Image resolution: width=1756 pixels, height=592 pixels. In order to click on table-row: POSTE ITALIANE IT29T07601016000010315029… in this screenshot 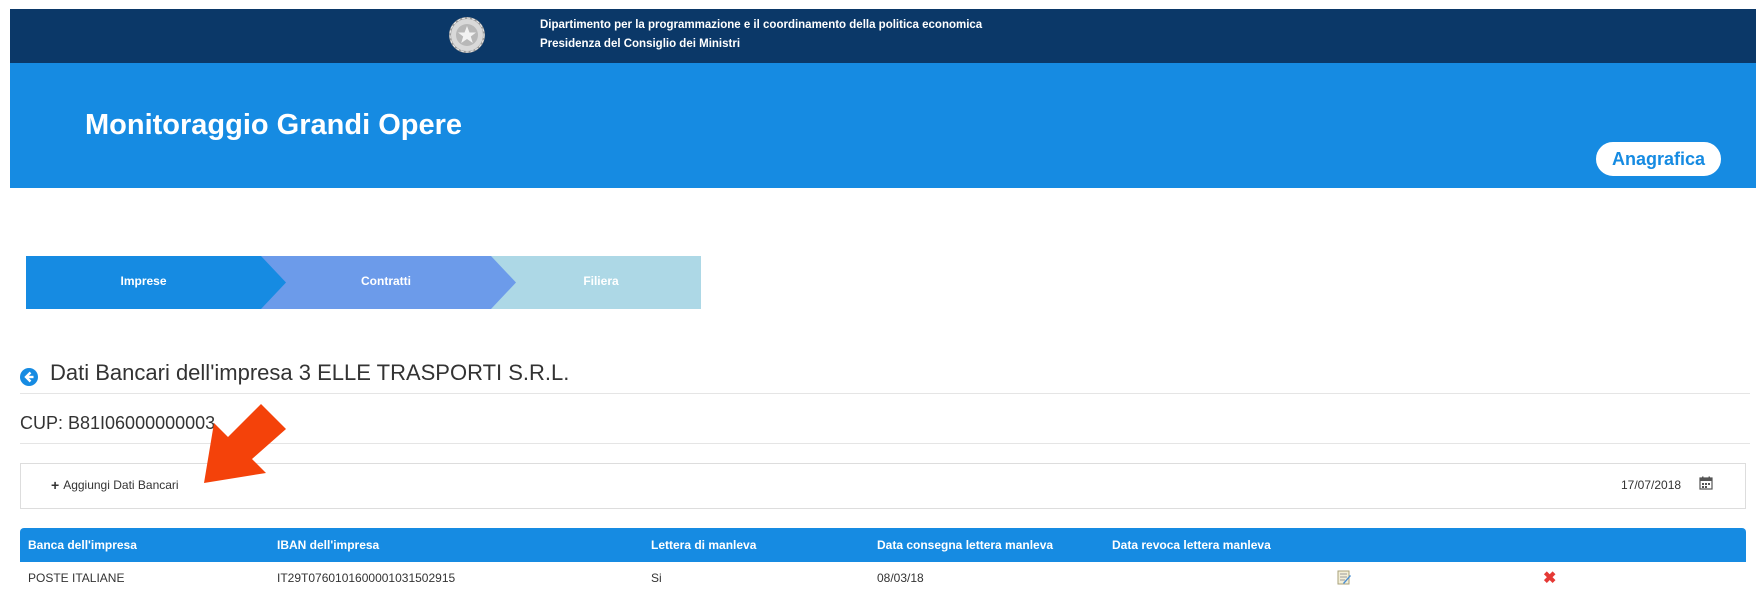, I will do `click(883, 577)`.